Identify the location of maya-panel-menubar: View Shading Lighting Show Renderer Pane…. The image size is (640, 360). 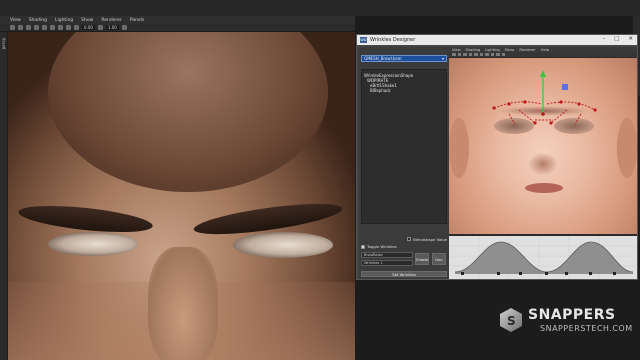
(177, 20).